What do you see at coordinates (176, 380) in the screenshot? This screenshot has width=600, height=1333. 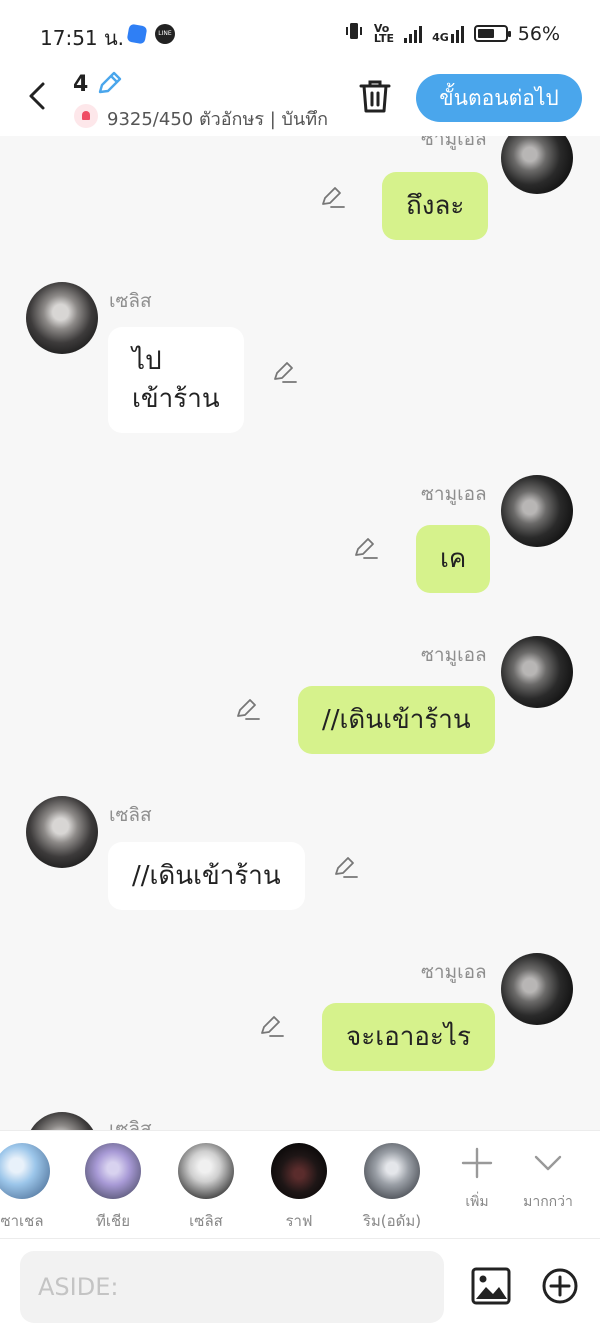 I see `message-bubble: ไป เข้าร้าน` at bounding box center [176, 380].